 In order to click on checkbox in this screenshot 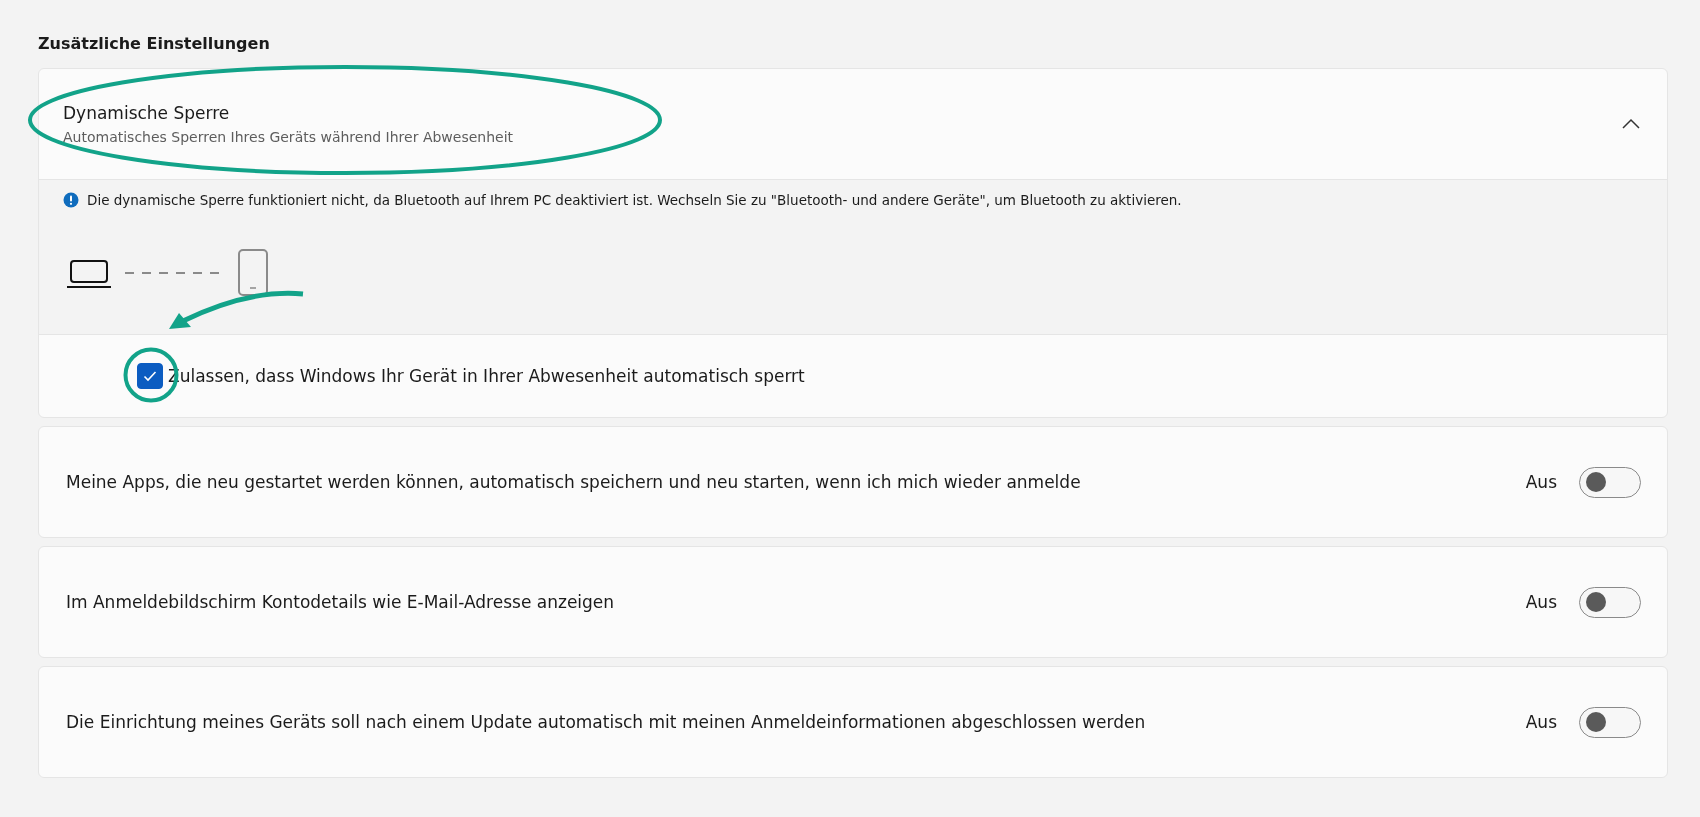, I will do `click(150, 376)`.